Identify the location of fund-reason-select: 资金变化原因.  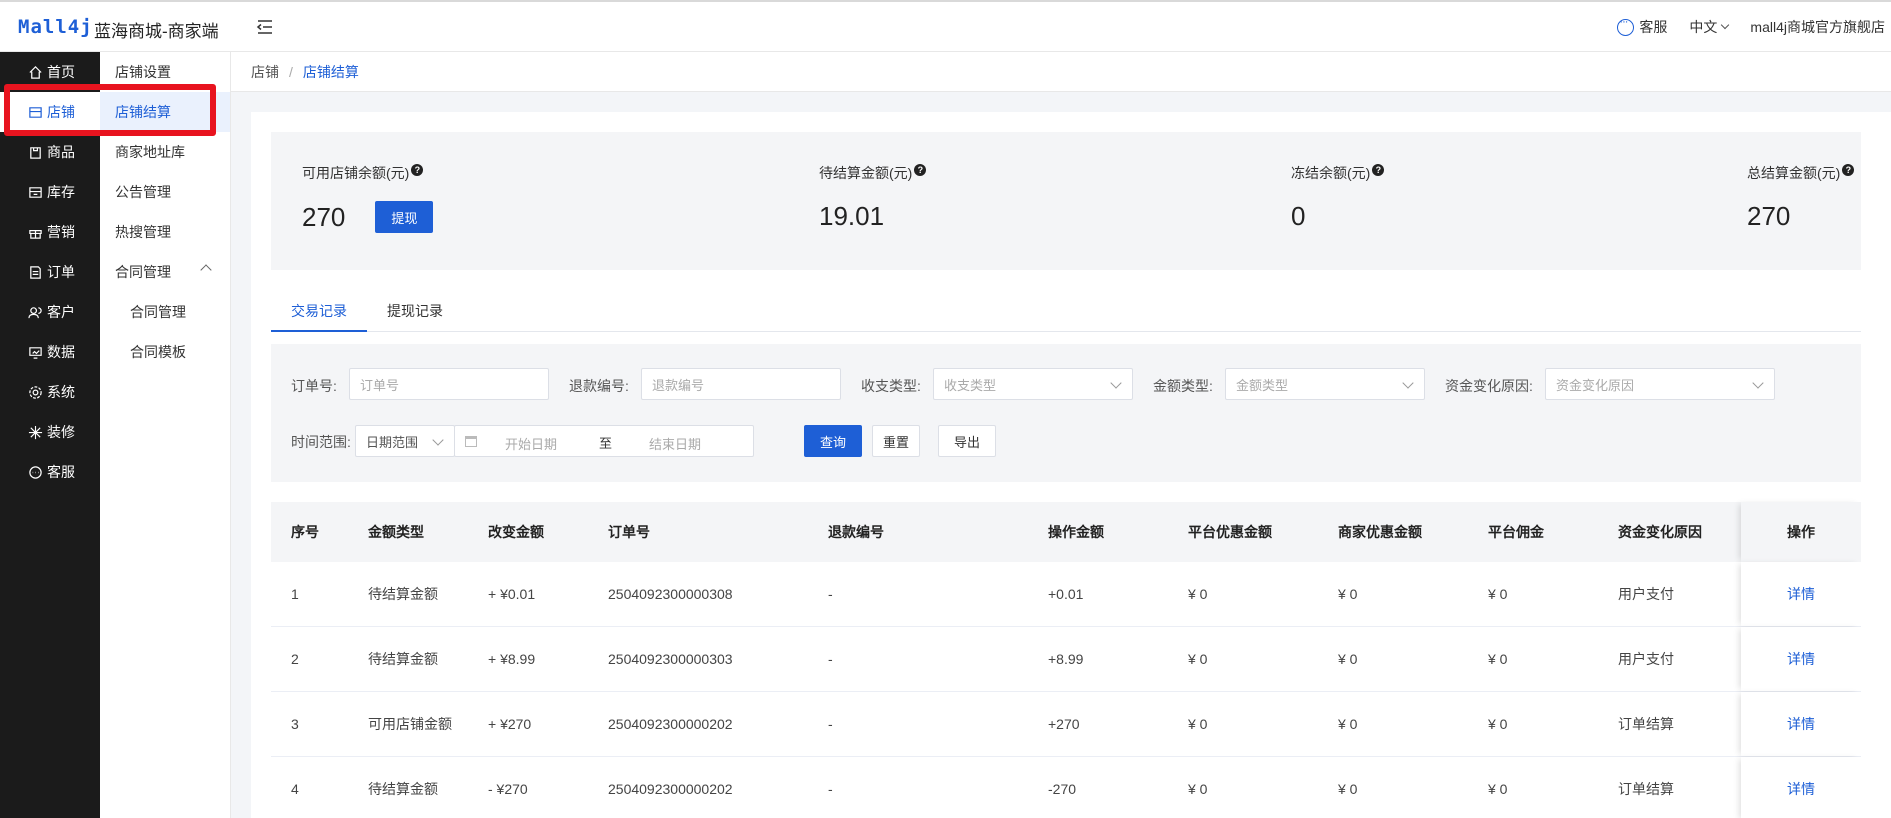
(1660, 384).